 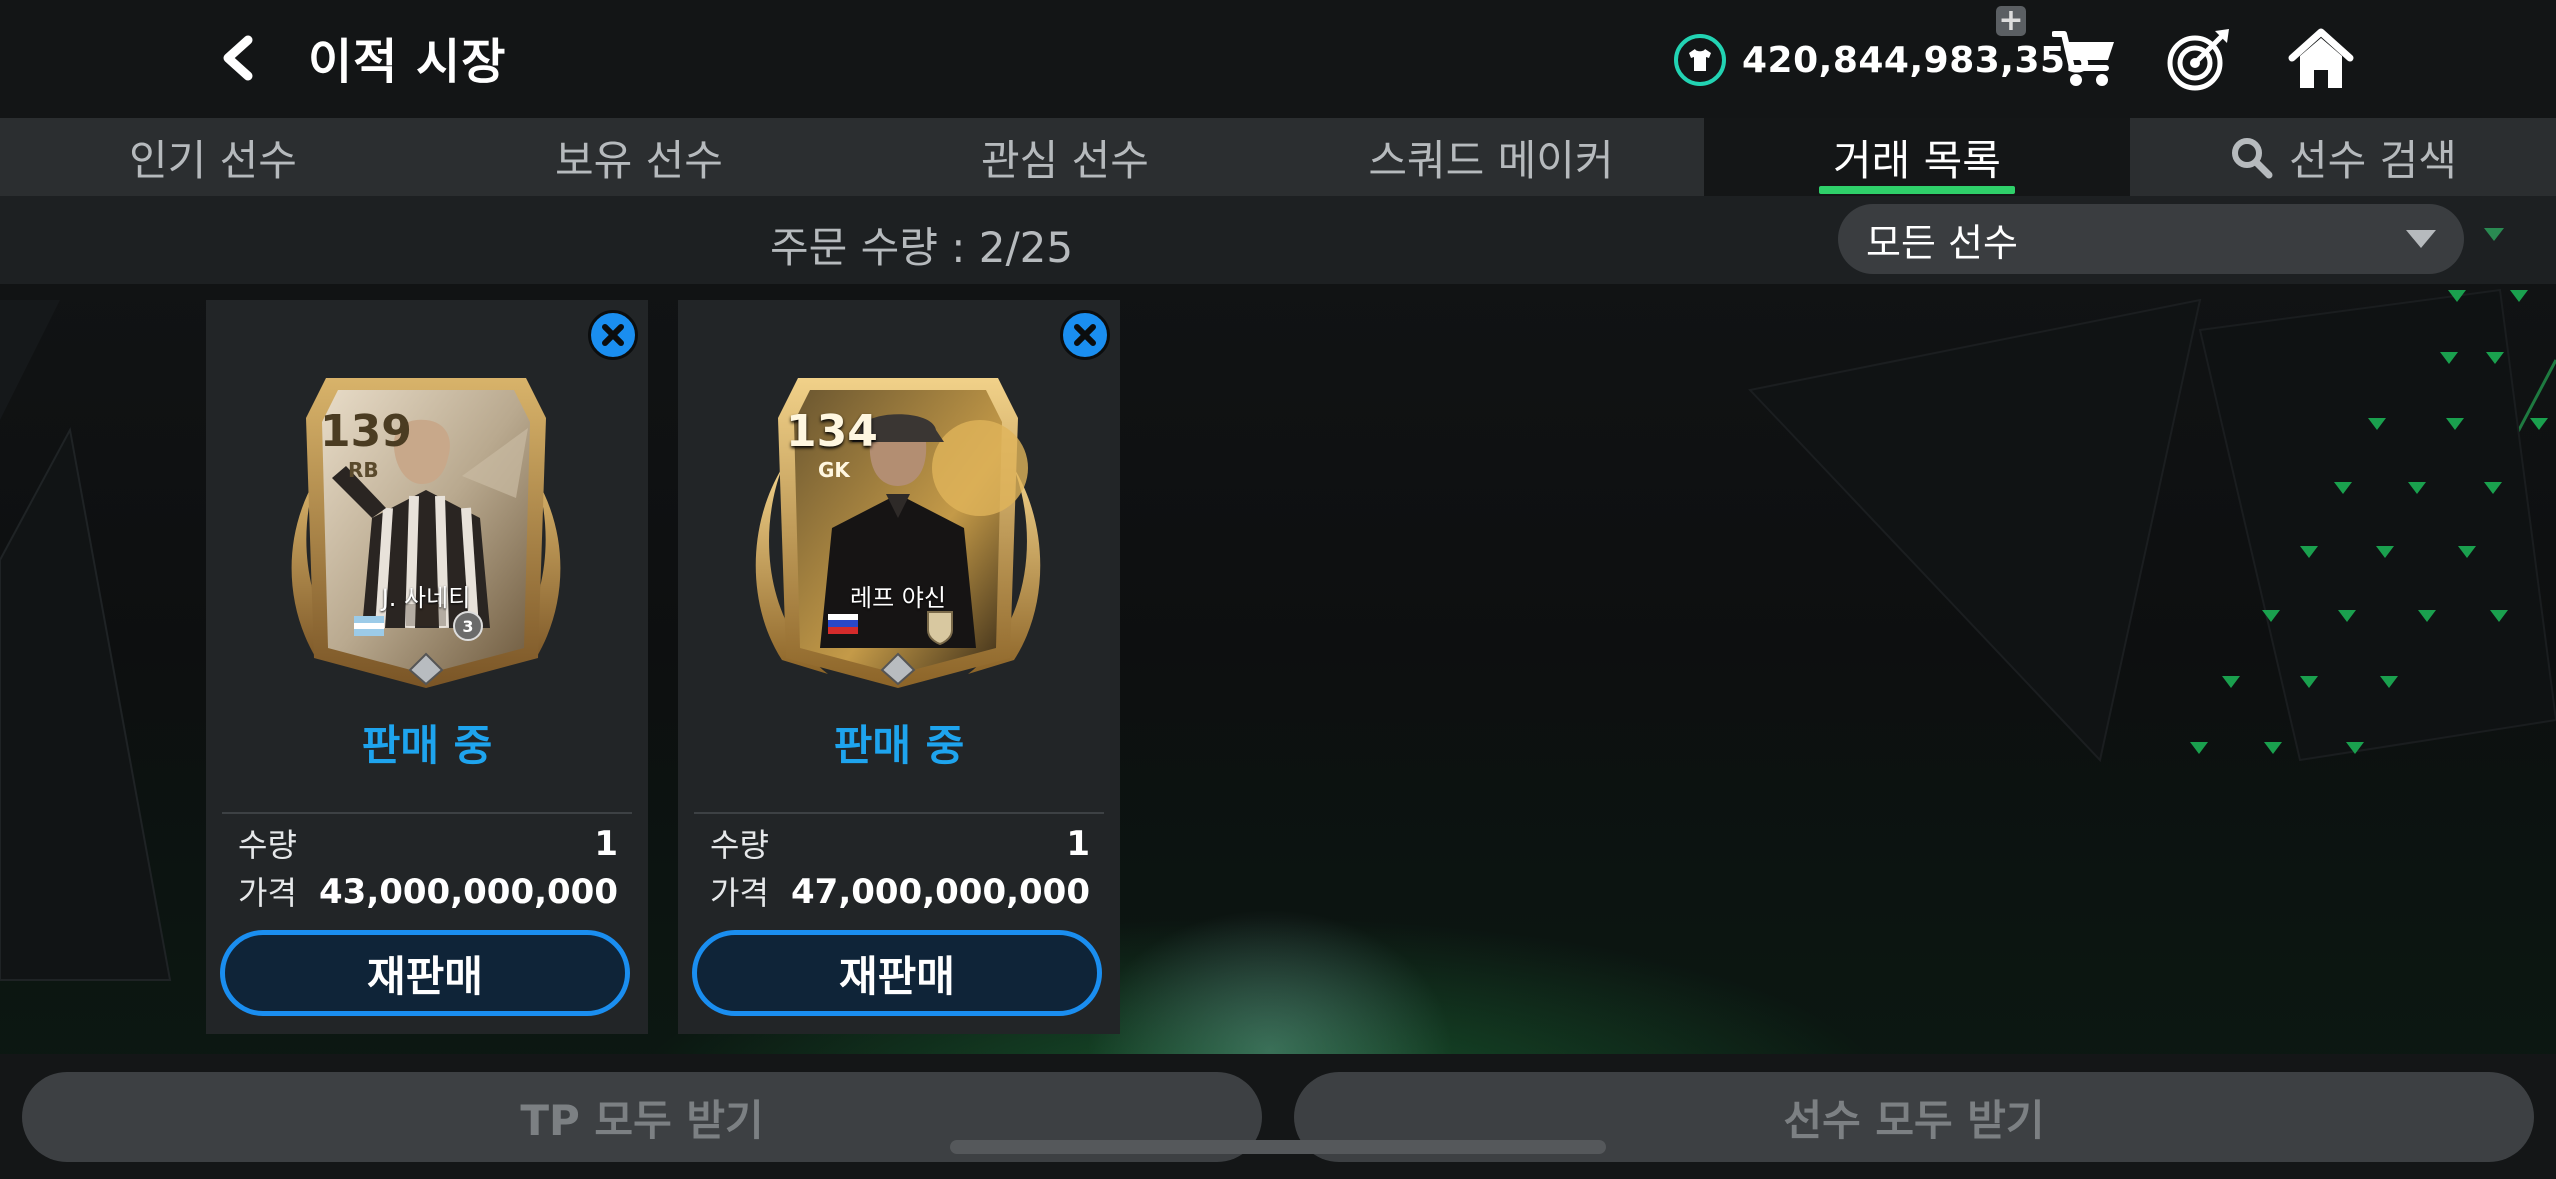 What do you see at coordinates (898, 528) in the screenshot?
I see `player-card: 134 GK 레프 야신` at bounding box center [898, 528].